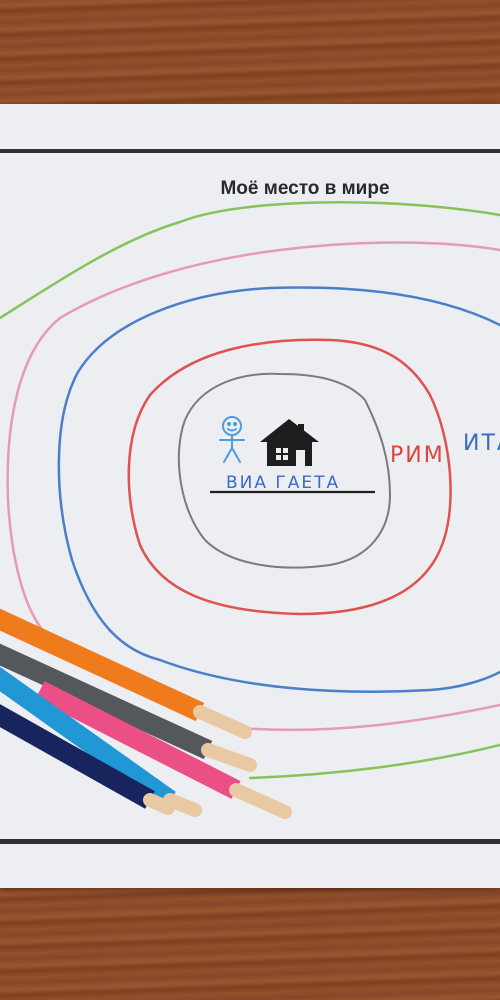 The height and width of the screenshot is (1000, 500). I want to click on house-icon, so click(289, 442).